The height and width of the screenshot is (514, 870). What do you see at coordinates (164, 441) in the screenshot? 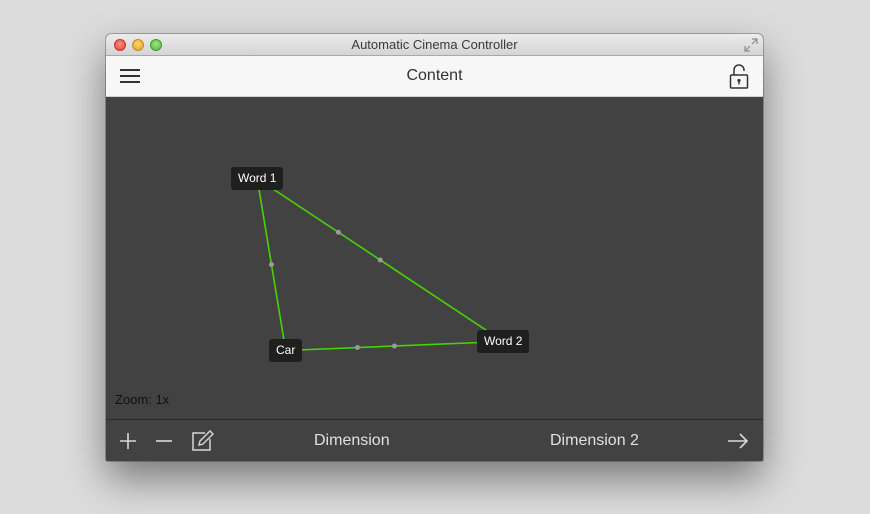
I see `minus-icon` at bounding box center [164, 441].